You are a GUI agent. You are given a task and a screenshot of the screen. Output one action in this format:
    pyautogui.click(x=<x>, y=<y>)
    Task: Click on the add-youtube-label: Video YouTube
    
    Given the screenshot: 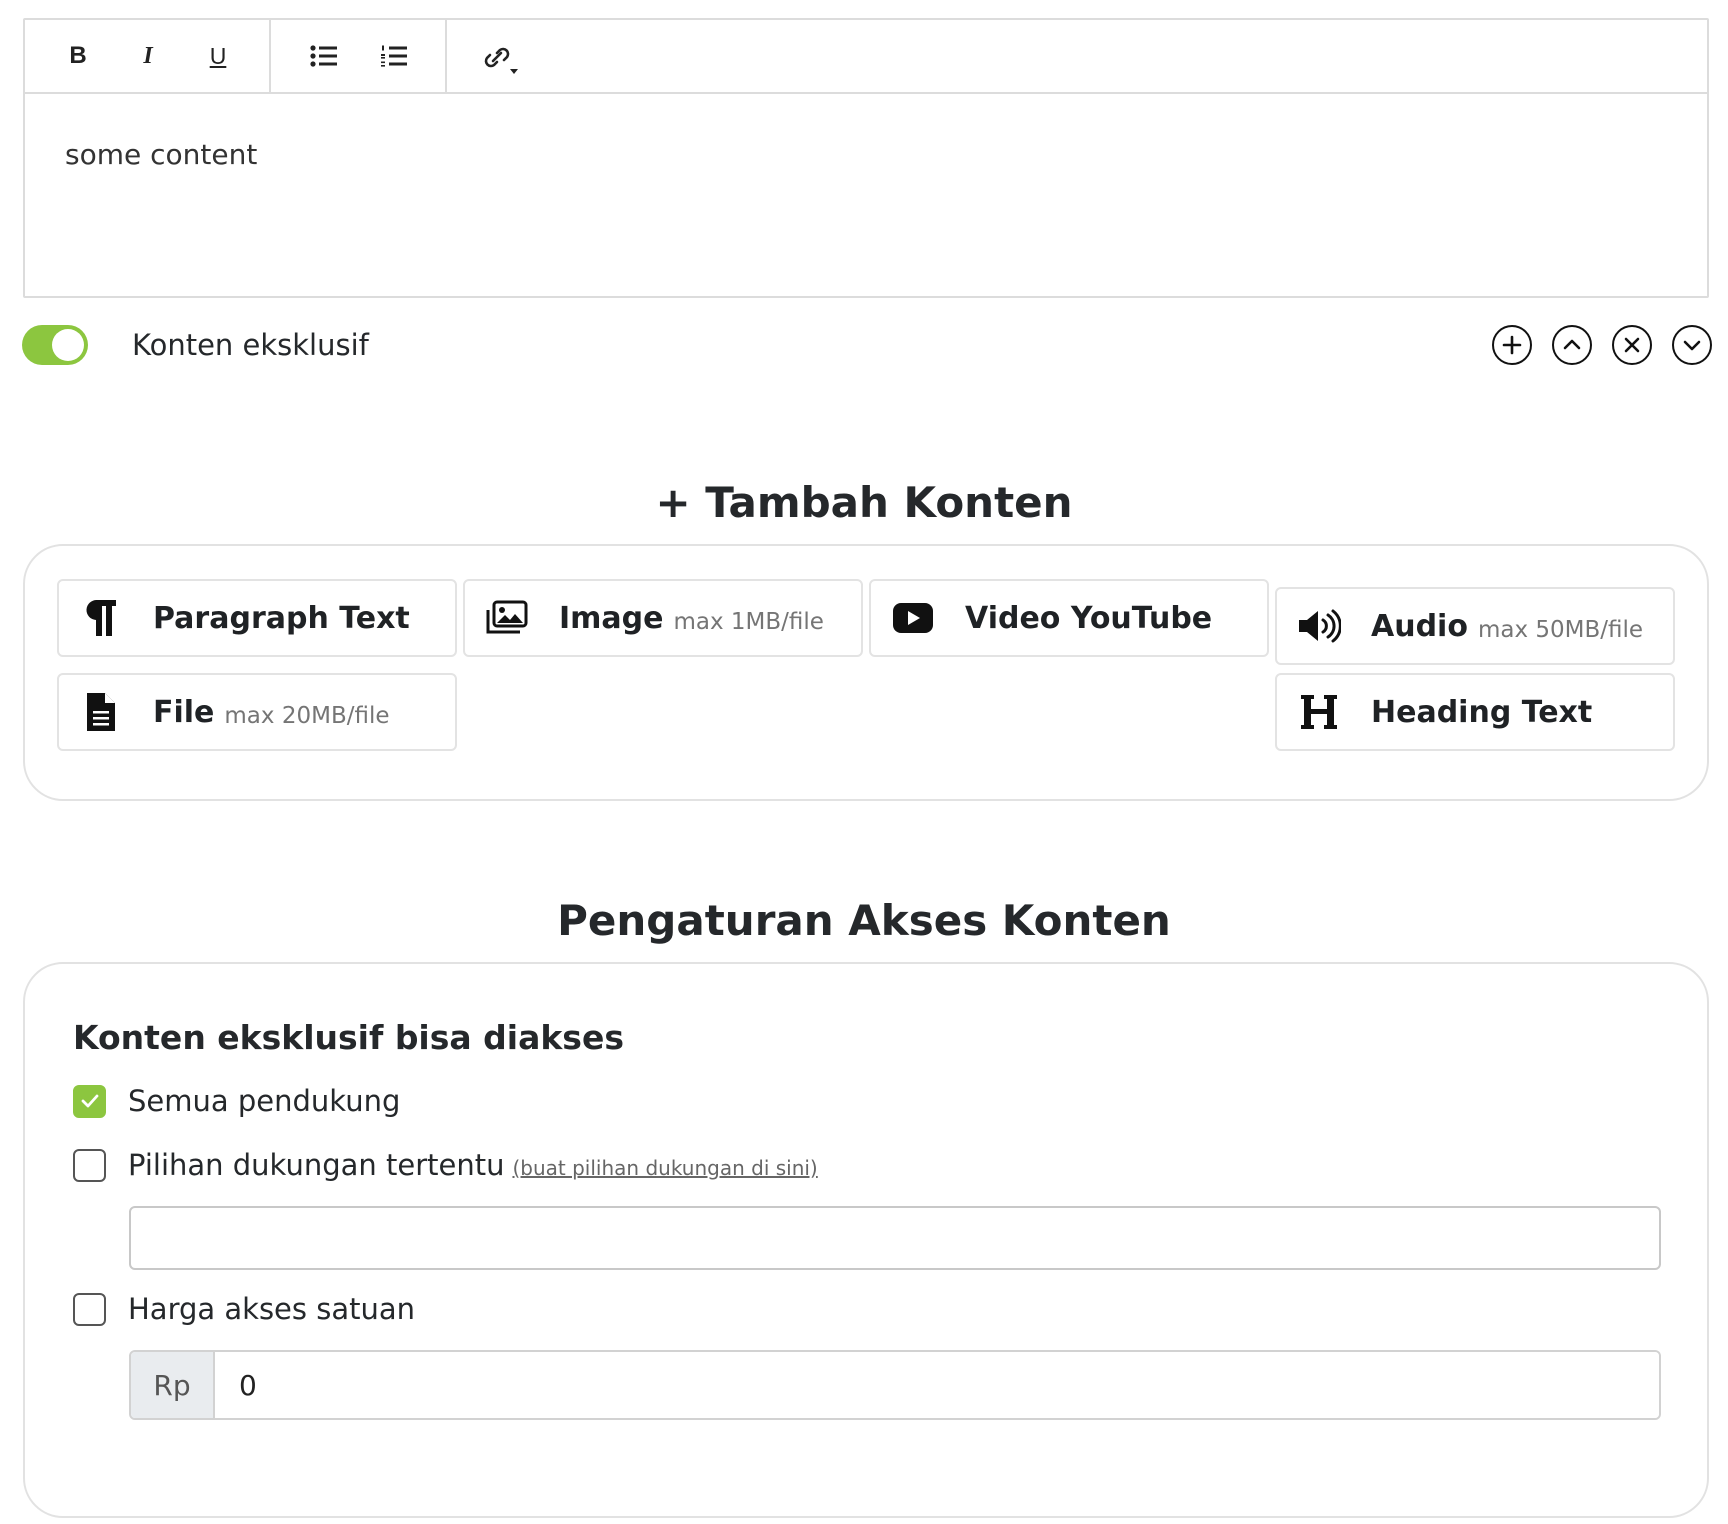 What is the action you would take?
    pyautogui.click(x=1089, y=618)
    